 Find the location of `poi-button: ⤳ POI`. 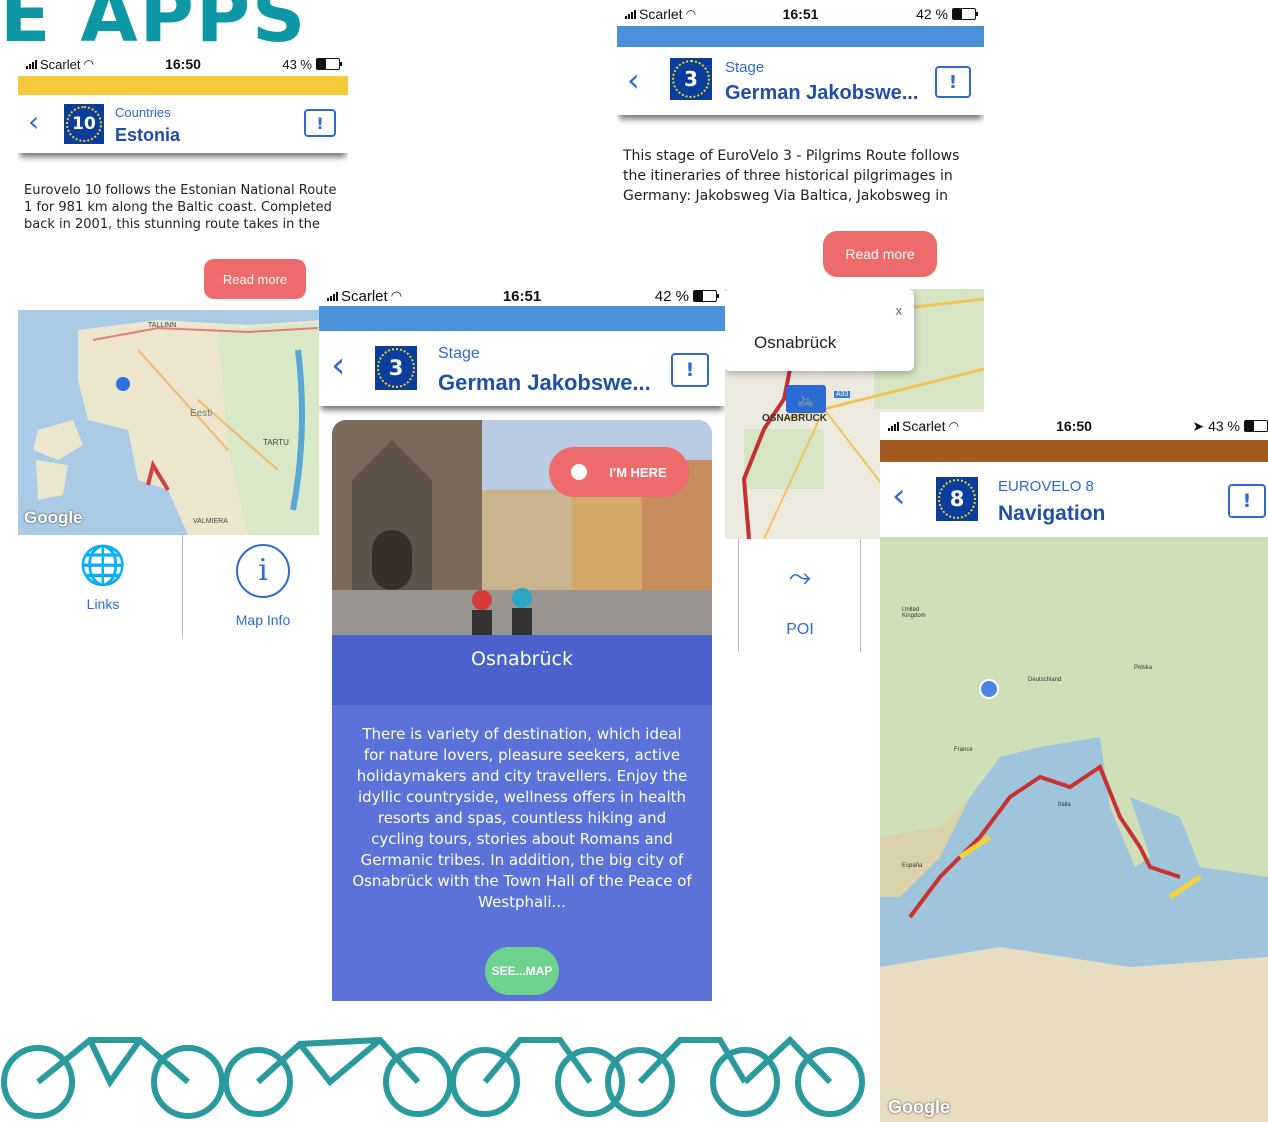

poi-button: ⤳ POI is located at coordinates (800, 599).